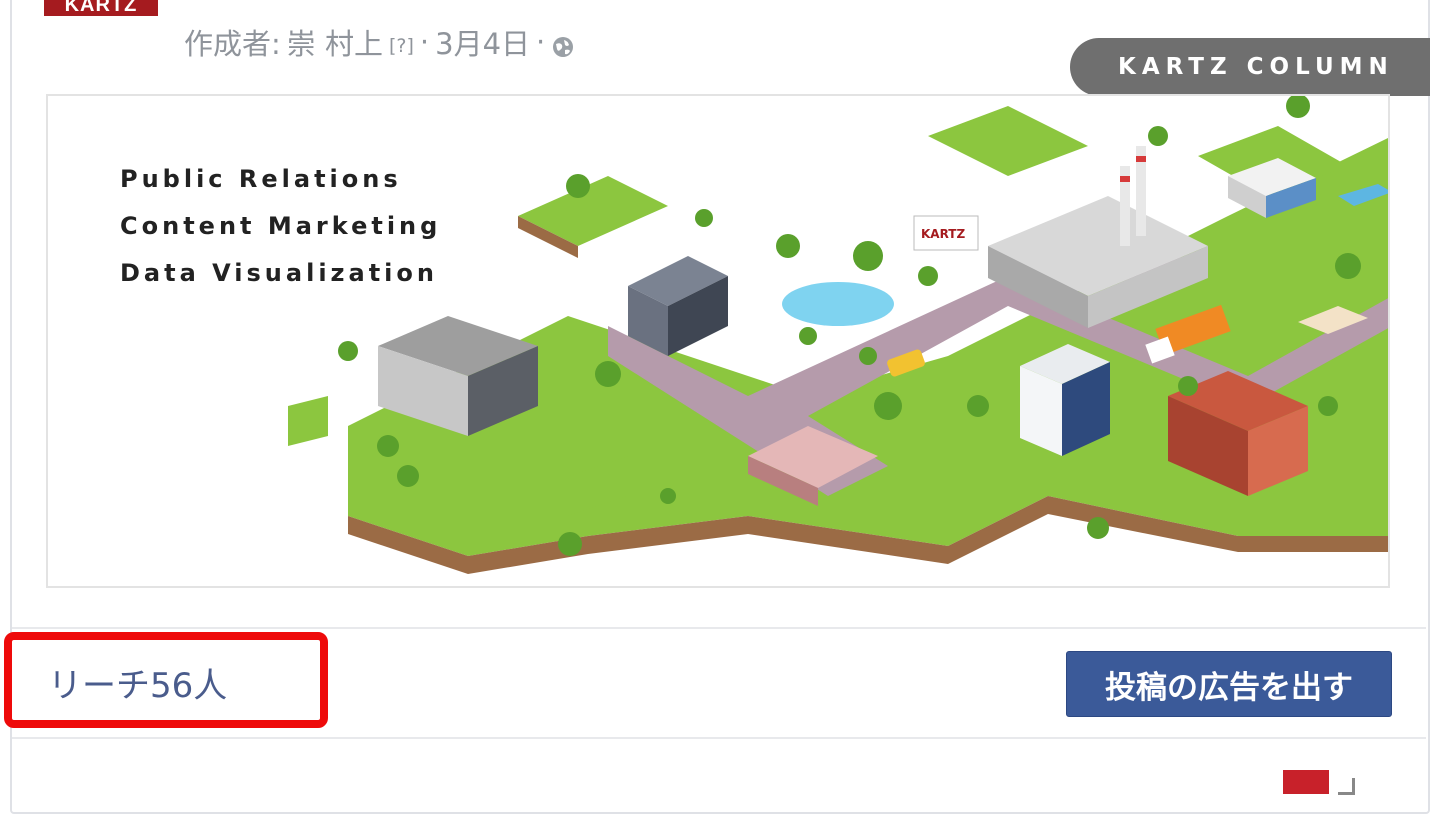  I want to click on sign-text: KARTZ, so click(943, 234).